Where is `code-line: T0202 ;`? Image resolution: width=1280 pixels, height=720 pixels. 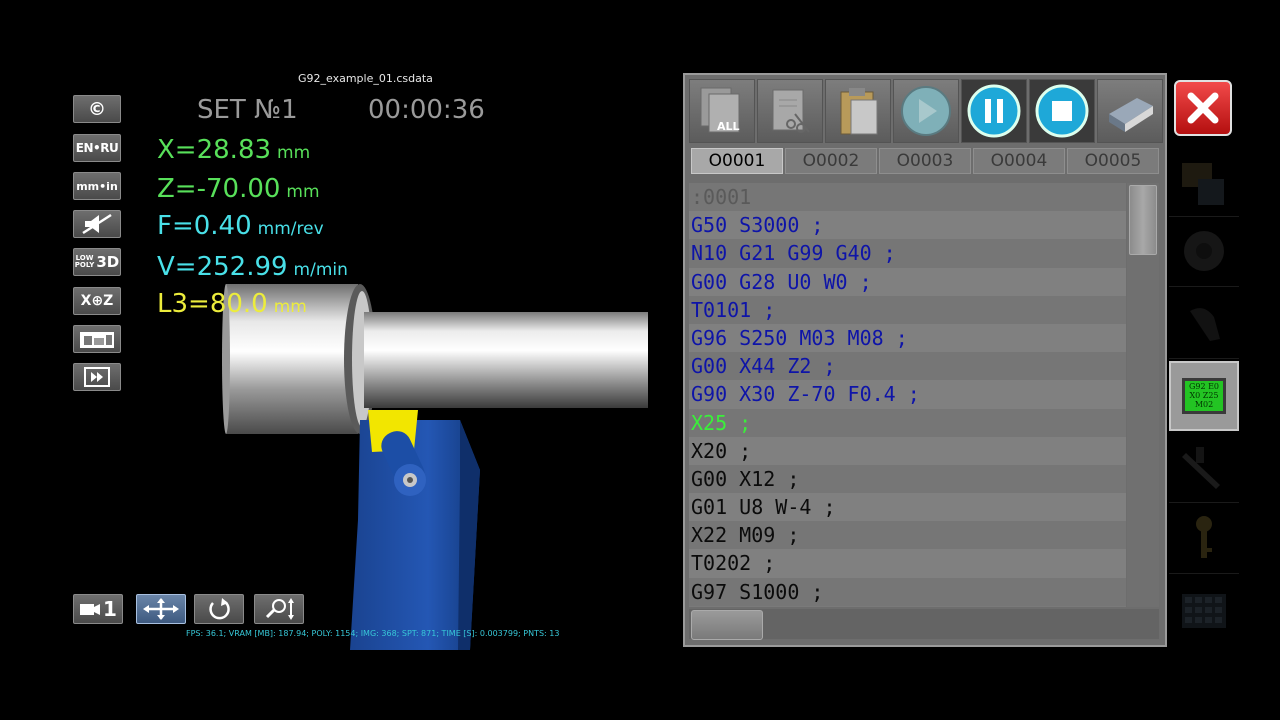
code-line: T0202 ; is located at coordinates (907, 563).